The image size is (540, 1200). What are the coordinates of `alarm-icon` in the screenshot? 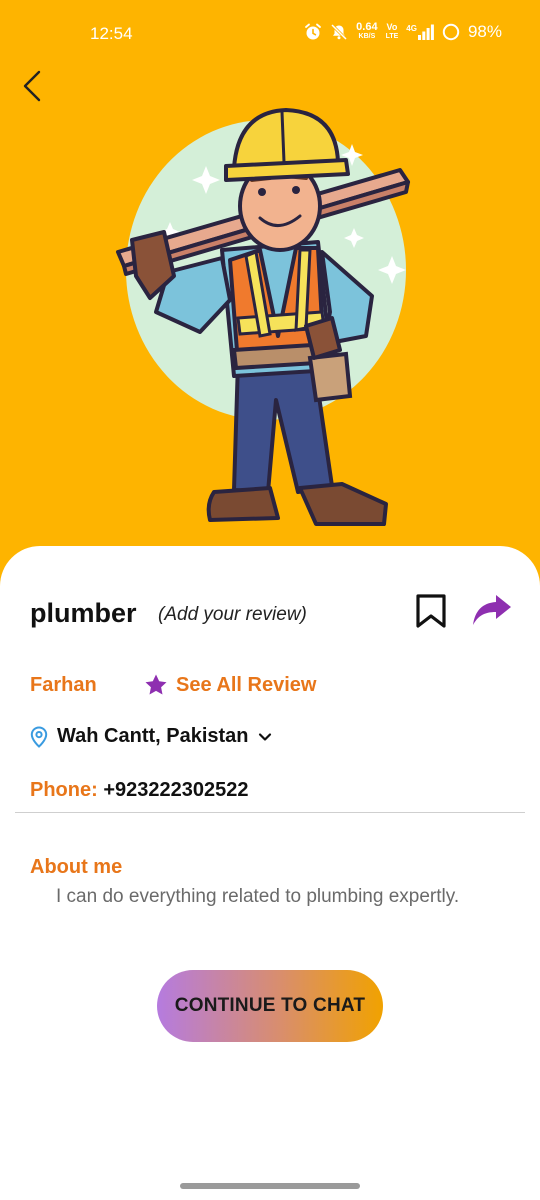 It's located at (313, 32).